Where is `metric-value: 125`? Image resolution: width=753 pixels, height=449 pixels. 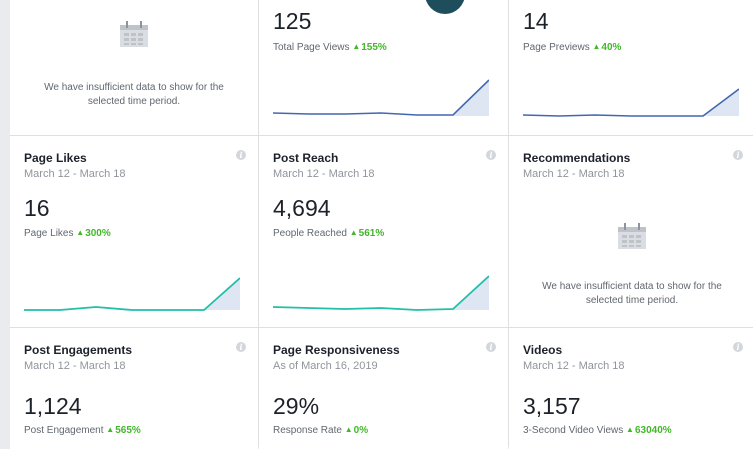 metric-value: 125 is located at coordinates (292, 21).